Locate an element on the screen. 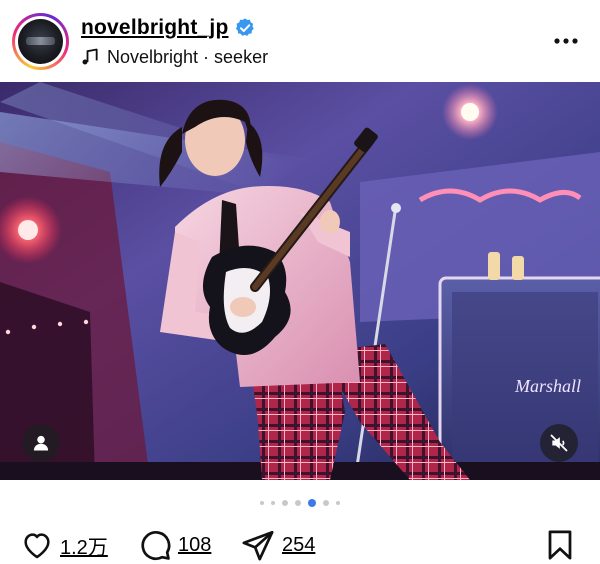  person-tag-icon is located at coordinates (41, 443).